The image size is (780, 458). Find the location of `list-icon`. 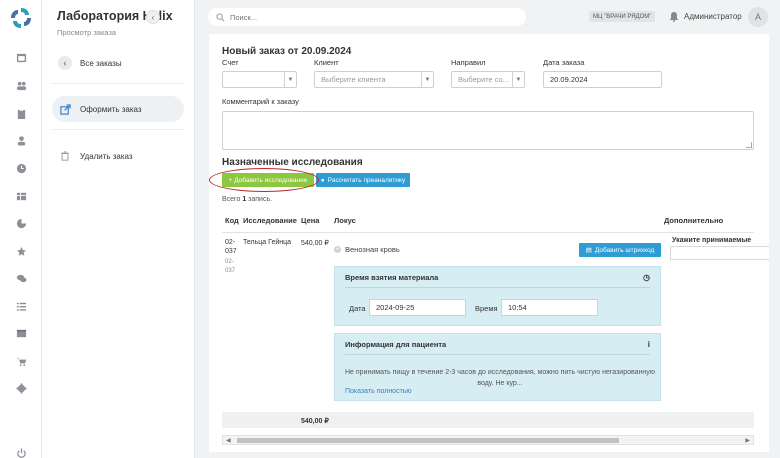

list-icon is located at coordinates (21, 306).